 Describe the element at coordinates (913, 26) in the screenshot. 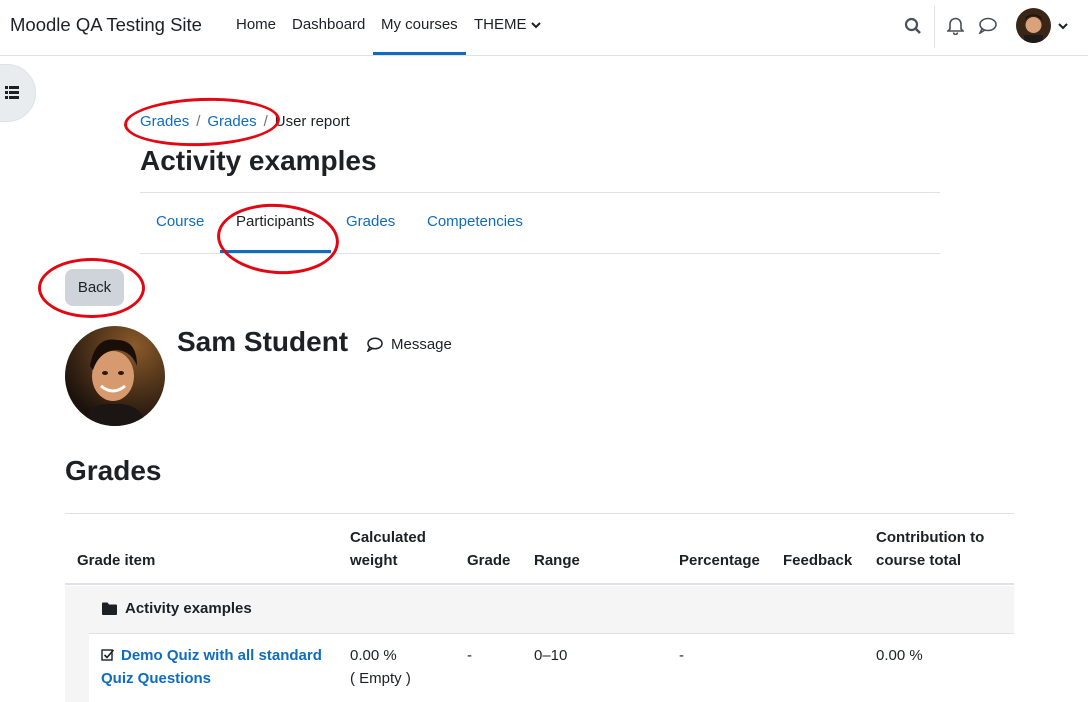

I see `search-icon` at that location.